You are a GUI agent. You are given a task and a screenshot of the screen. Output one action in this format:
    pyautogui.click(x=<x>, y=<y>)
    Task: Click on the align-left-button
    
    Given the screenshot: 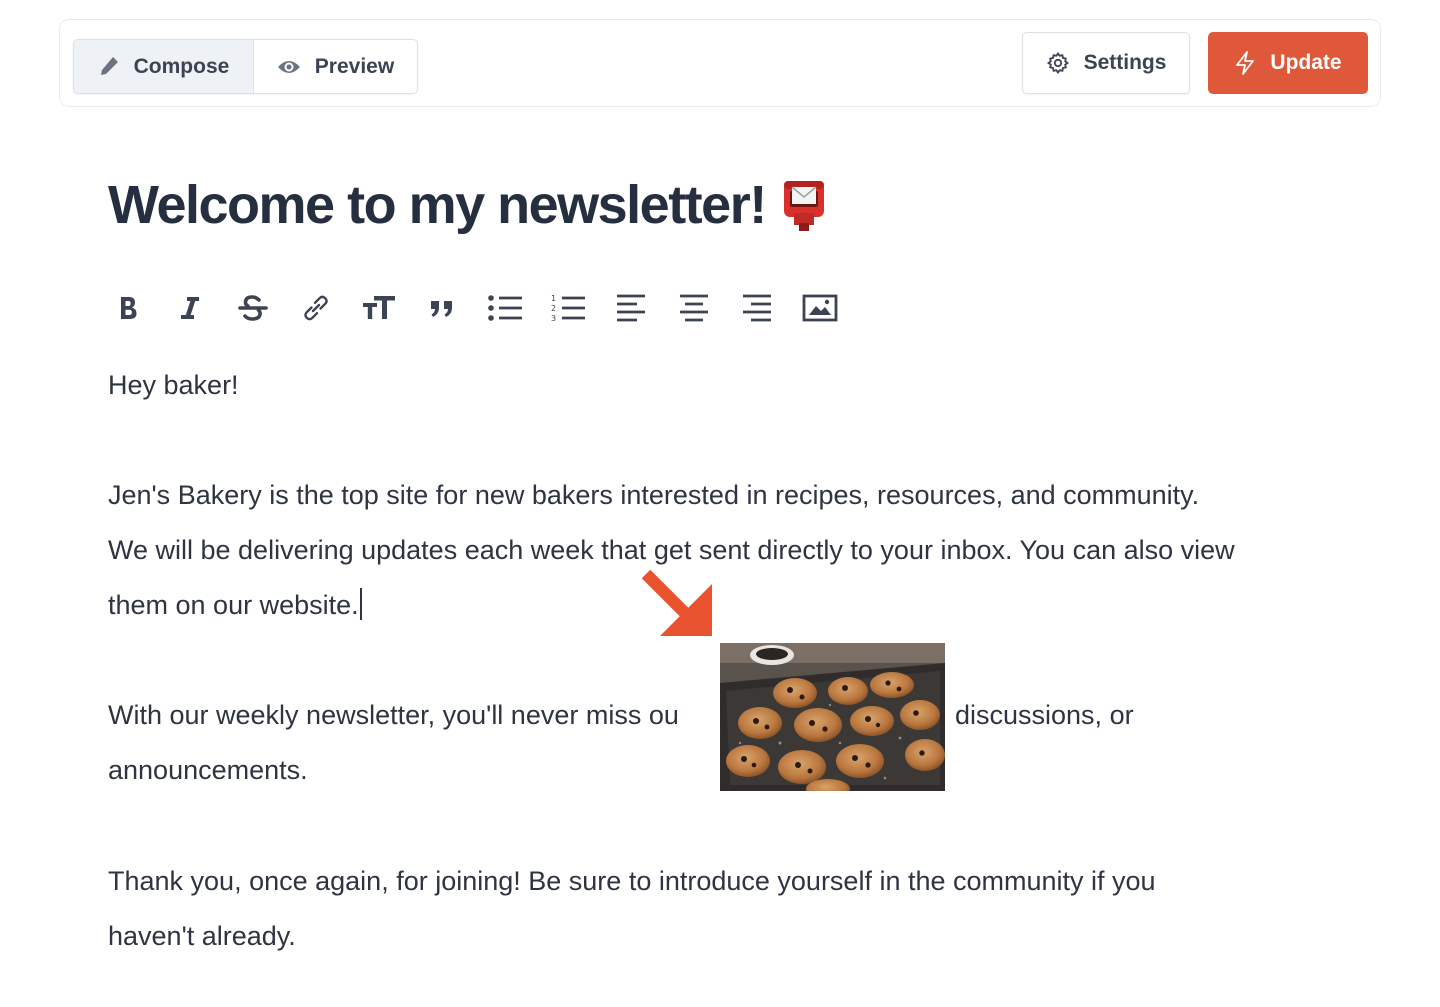 What is the action you would take?
    pyautogui.click(x=631, y=308)
    